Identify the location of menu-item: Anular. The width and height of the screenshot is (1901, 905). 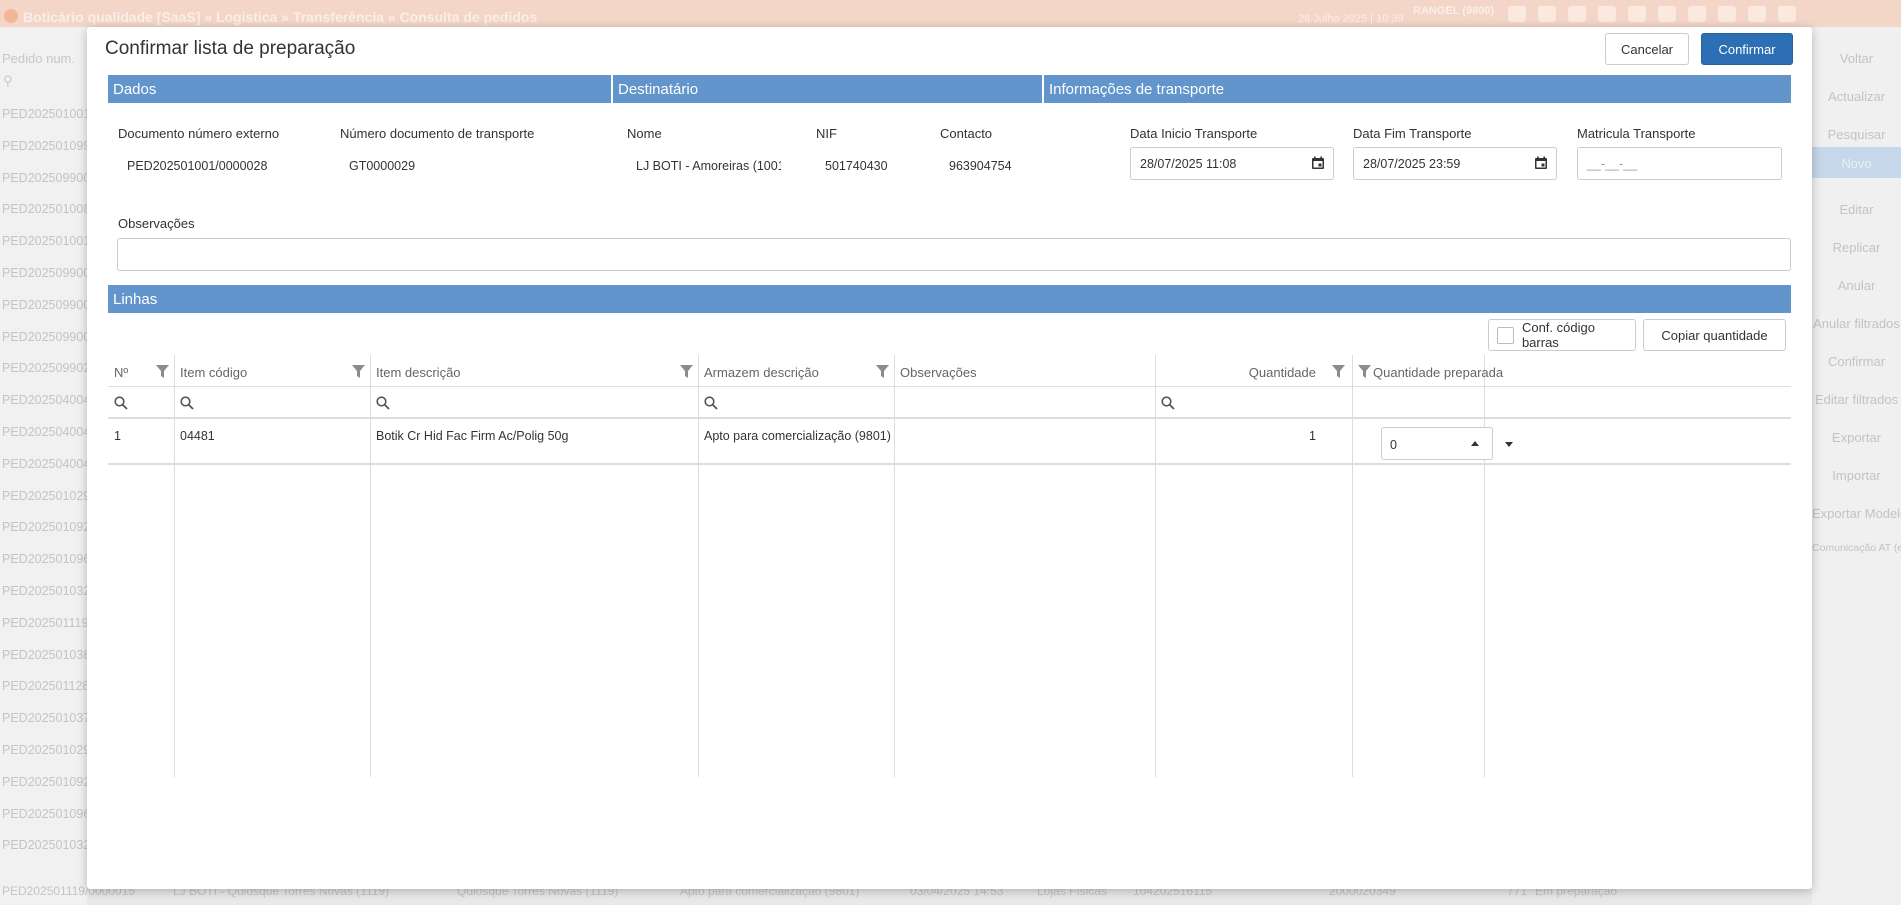
(1856, 285).